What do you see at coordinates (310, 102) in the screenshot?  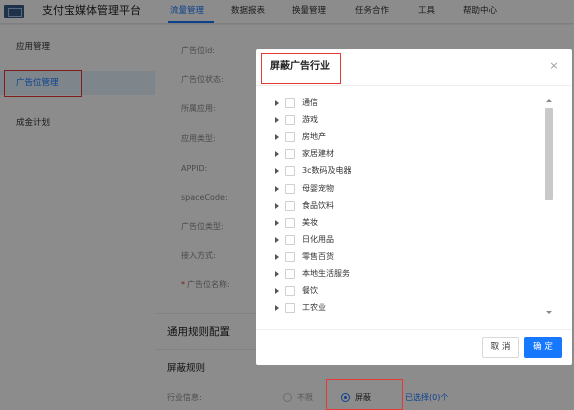 I see `industry-label: 通信` at bounding box center [310, 102].